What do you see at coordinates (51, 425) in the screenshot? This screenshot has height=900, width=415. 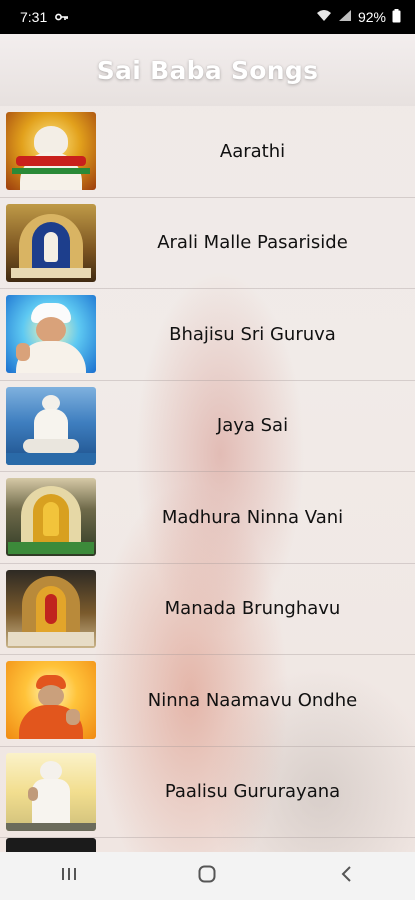 I see `seated-ocean-image` at bounding box center [51, 425].